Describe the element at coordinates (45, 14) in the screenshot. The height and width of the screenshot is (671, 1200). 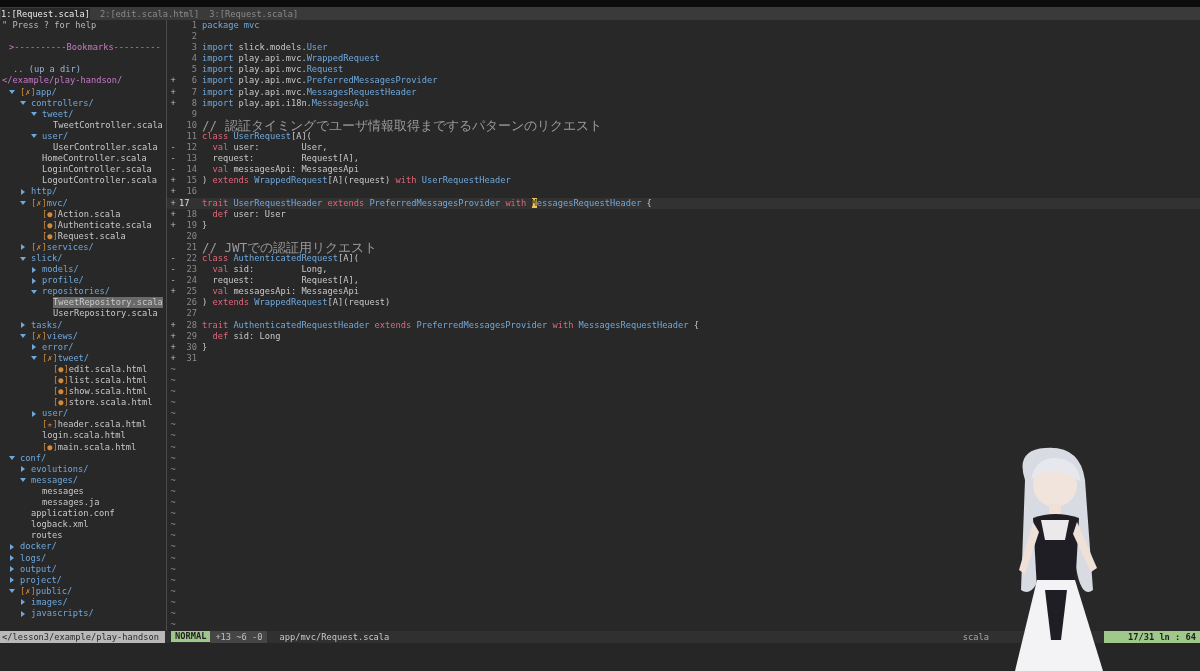
I see `tab: 1:[Request.scala]` at that location.